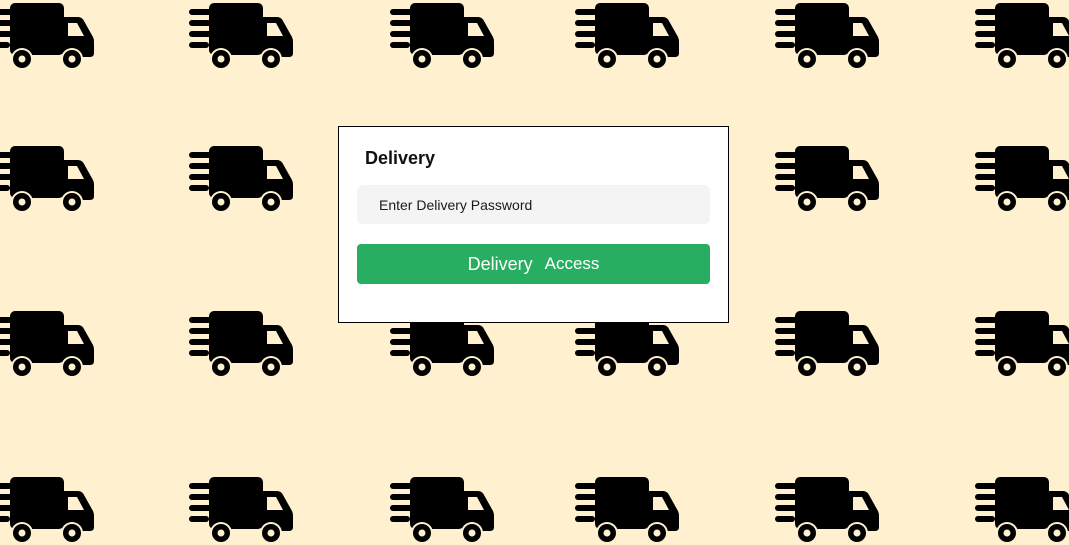 The height and width of the screenshot is (545, 1069). I want to click on delivery-access-button: Delivery Access, so click(533, 264).